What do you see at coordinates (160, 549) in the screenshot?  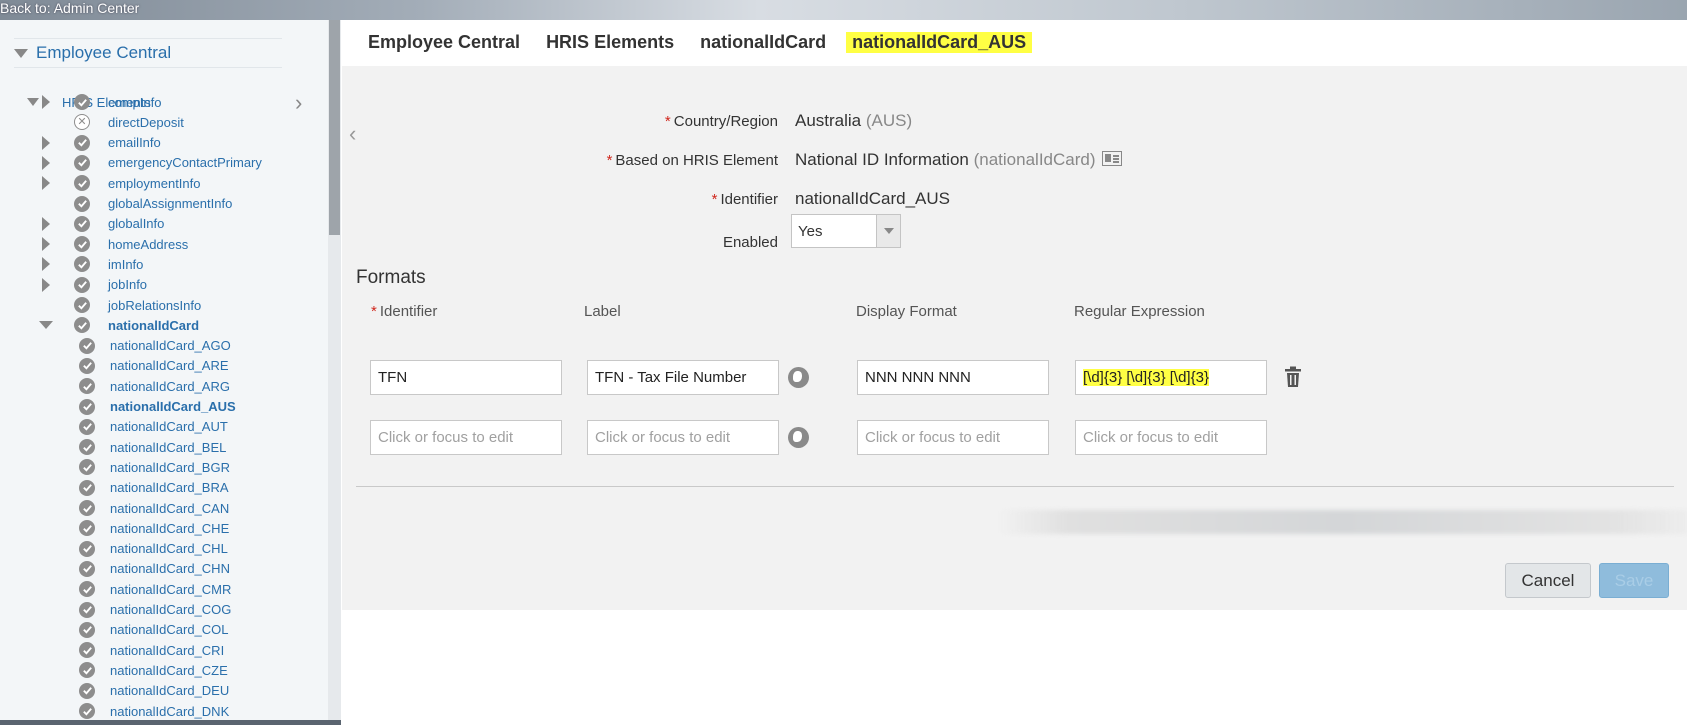 I see `tree-child-item: nationalIdCard_CHL` at bounding box center [160, 549].